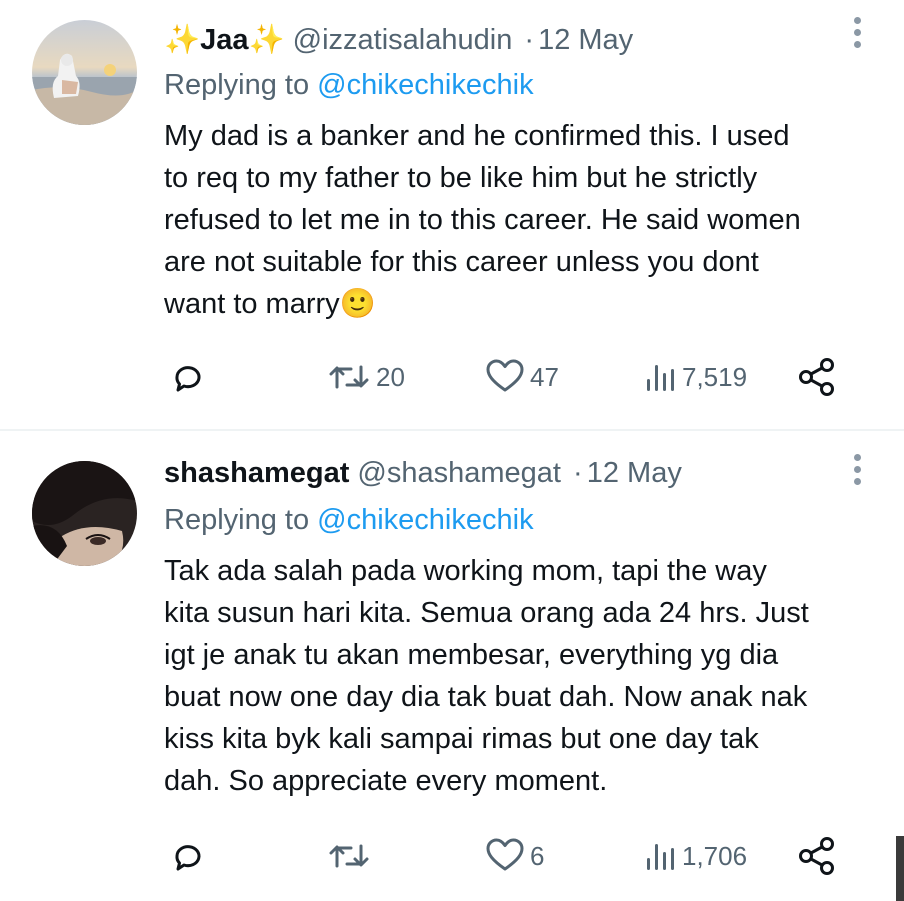 The width and height of the screenshot is (904, 901). Describe the element at coordinates (452, 377) in the screenshot. I see `tweet-actions: 20 47 7,519` at that location.